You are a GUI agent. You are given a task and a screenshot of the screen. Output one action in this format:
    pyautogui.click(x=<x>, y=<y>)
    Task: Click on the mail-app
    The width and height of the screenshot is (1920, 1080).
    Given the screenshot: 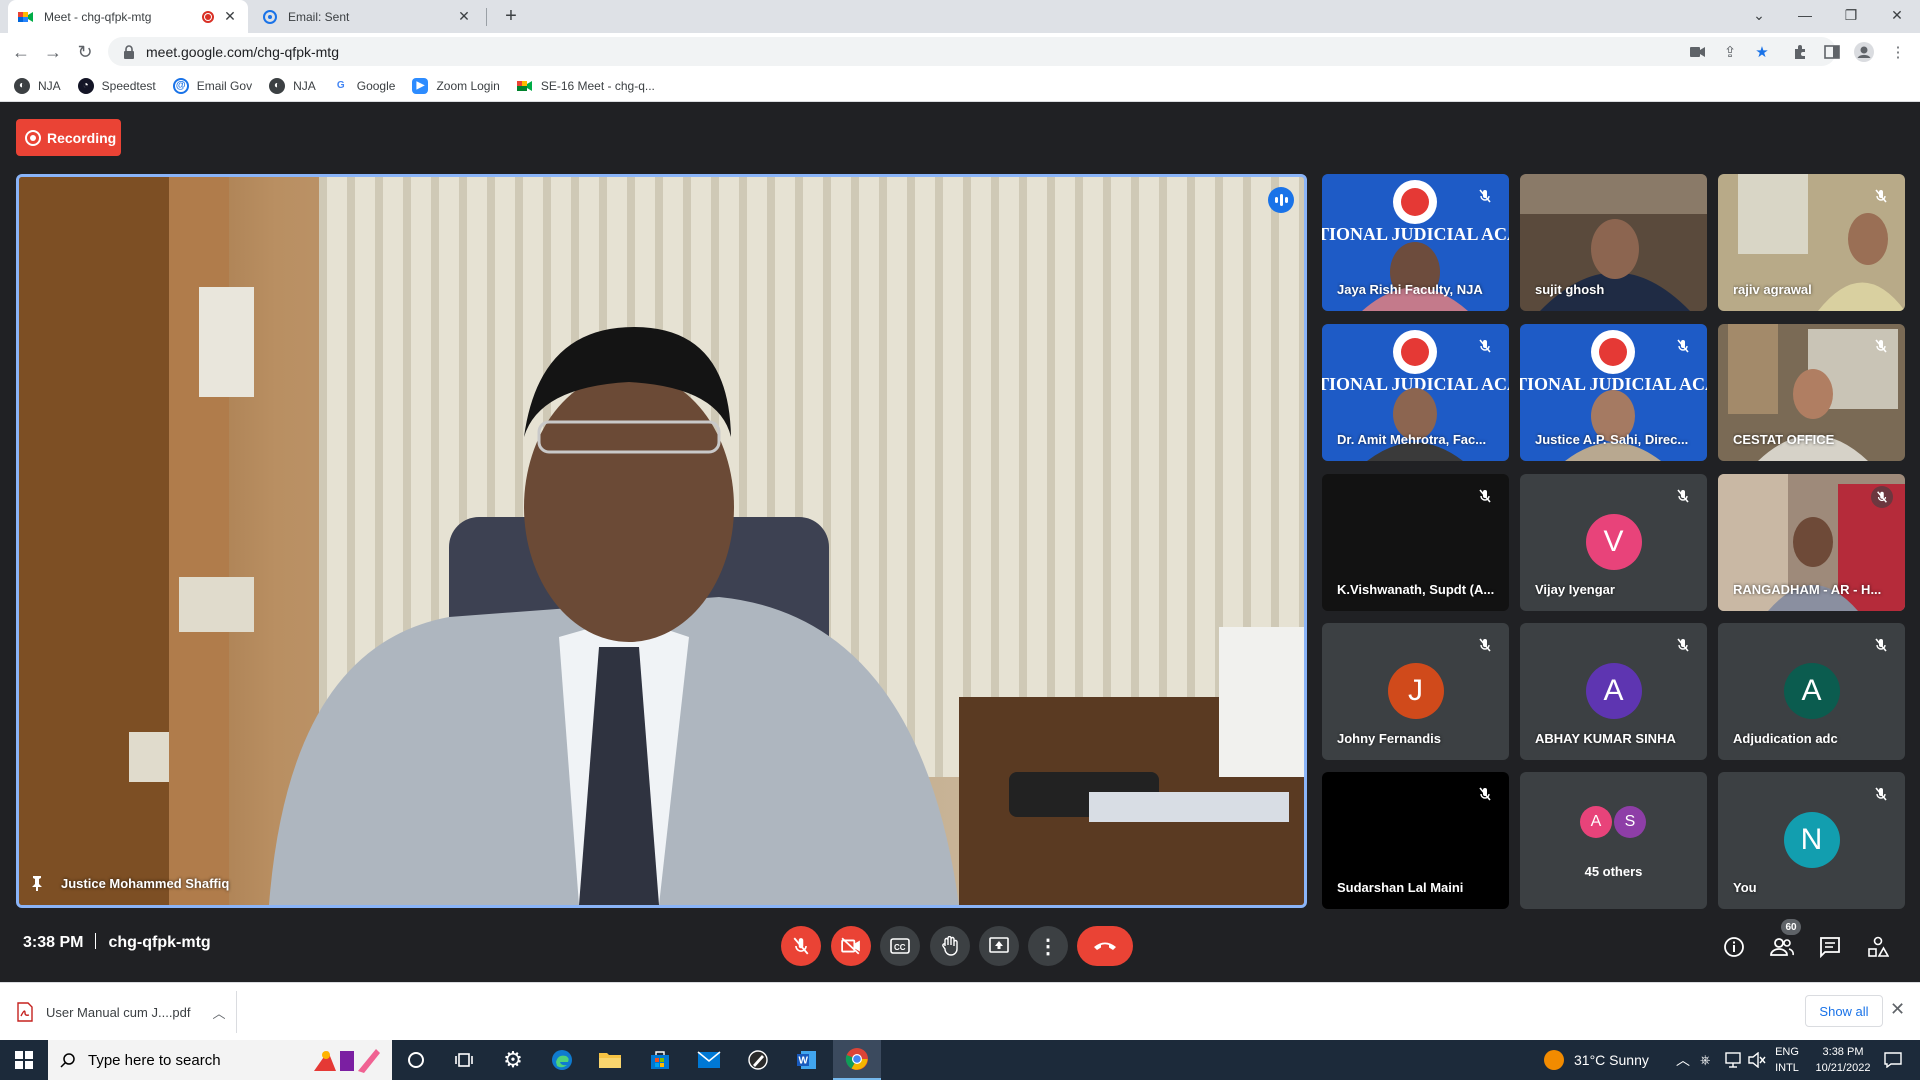 What is the action you would take?
    pyautogui.click(x=709, y=1060)
    